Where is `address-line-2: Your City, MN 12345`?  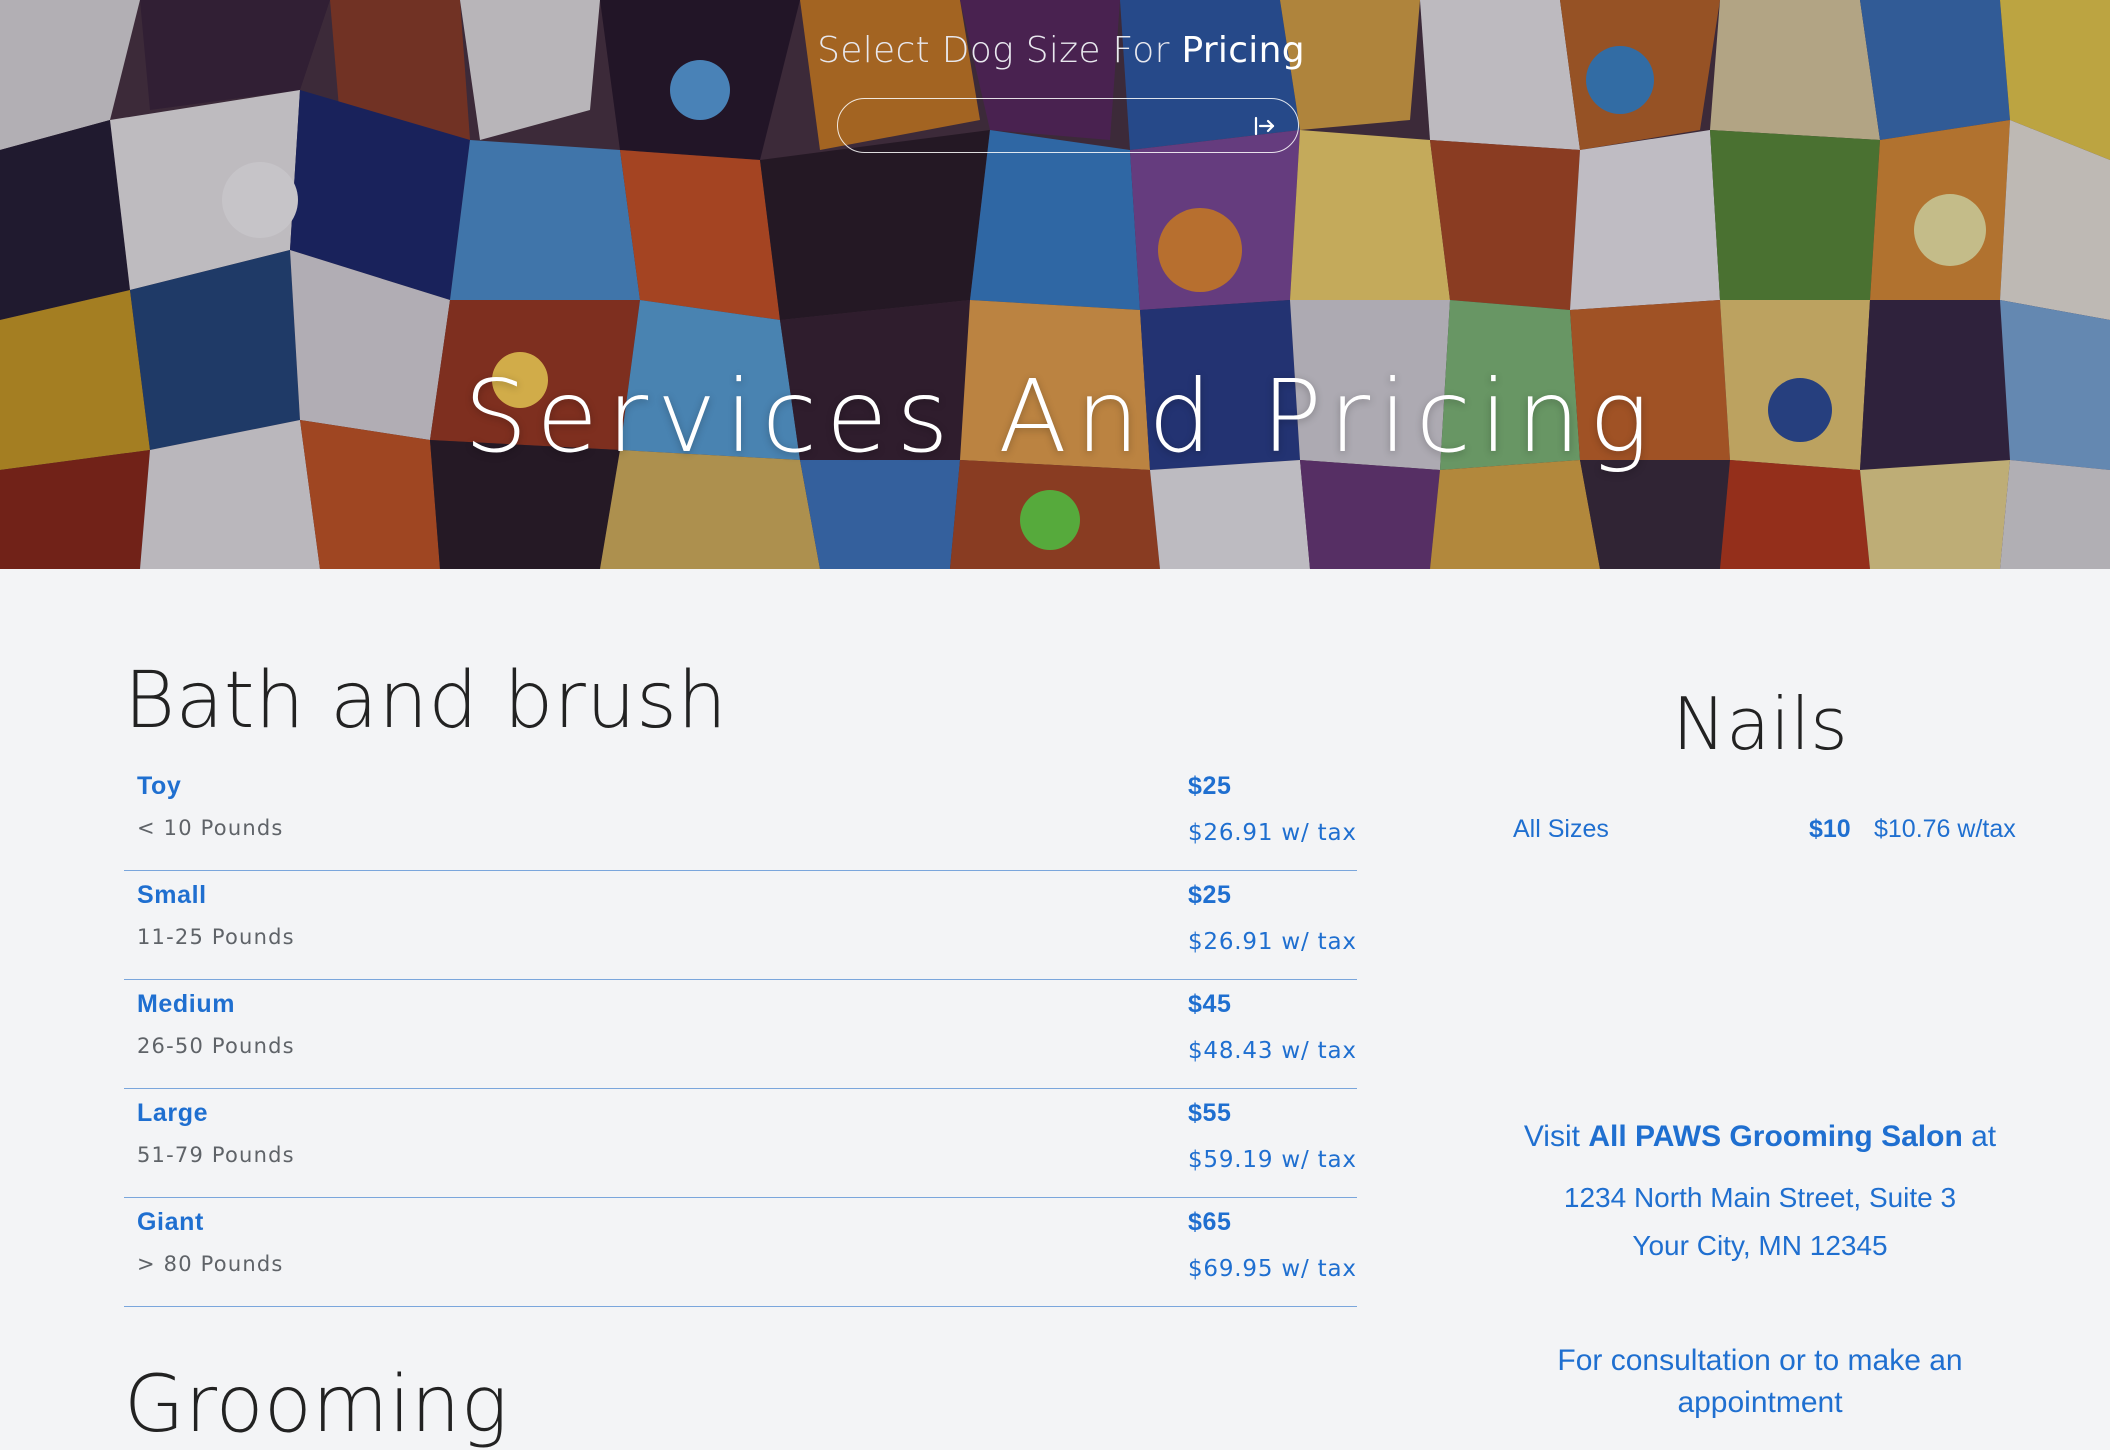 address-line-2: Your City, MN 12345 is located at coordinates (1760, 1245).